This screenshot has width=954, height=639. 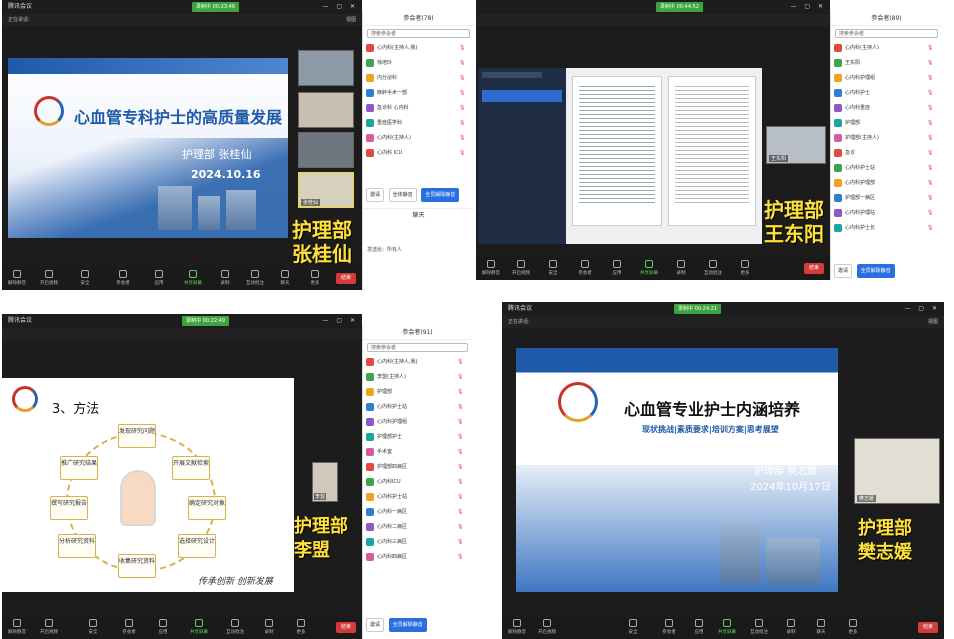 I want to click on active-speaker-video: 樊志媛, so click(x=897, y=471).